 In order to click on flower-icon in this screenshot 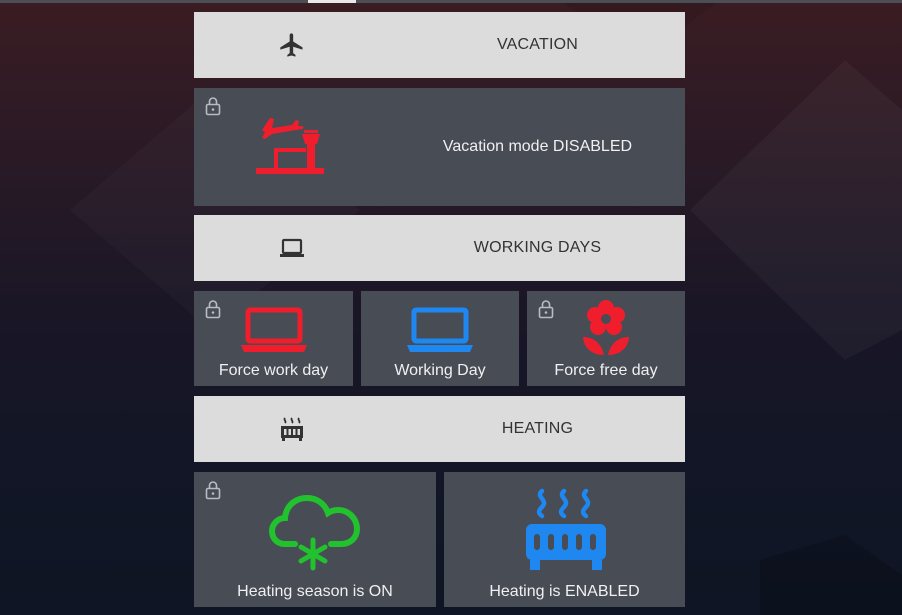, I will do `click(606, 330)`.